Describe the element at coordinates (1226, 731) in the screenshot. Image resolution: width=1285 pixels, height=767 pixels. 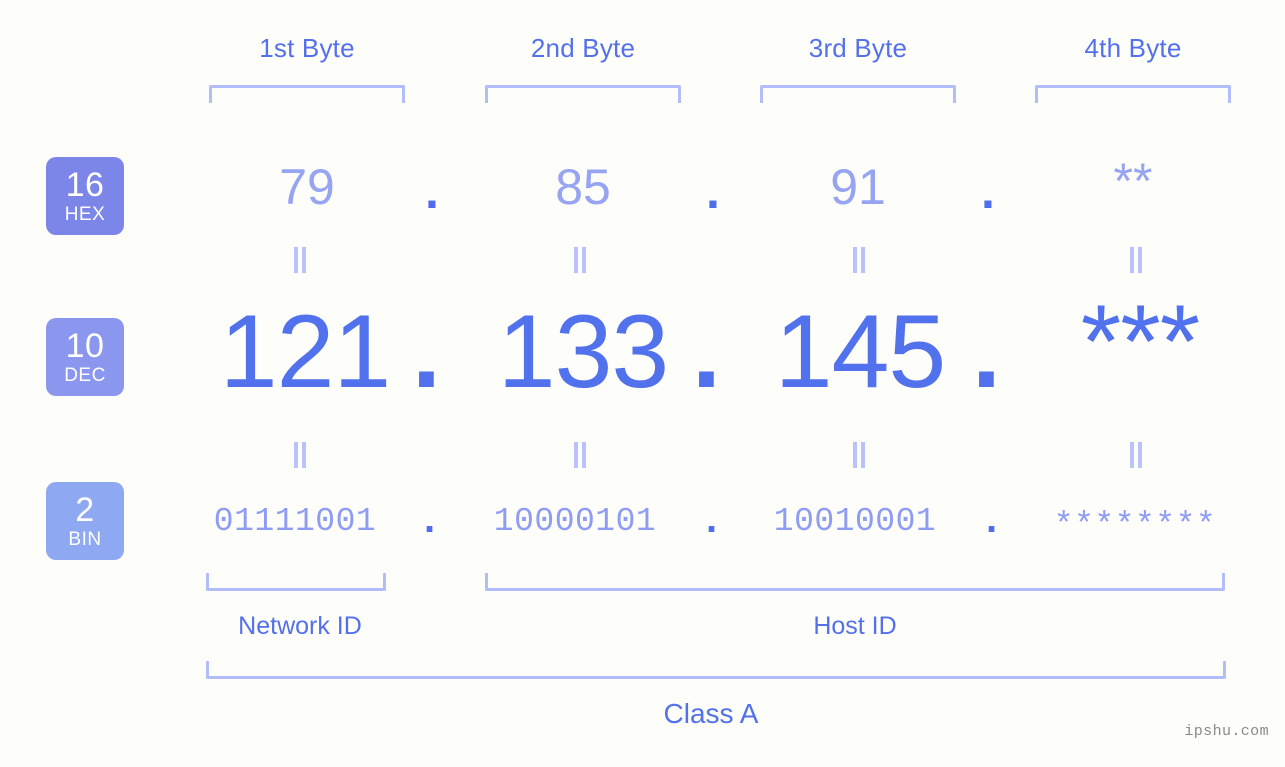
I see `watermark: ipshu.com` at that location.